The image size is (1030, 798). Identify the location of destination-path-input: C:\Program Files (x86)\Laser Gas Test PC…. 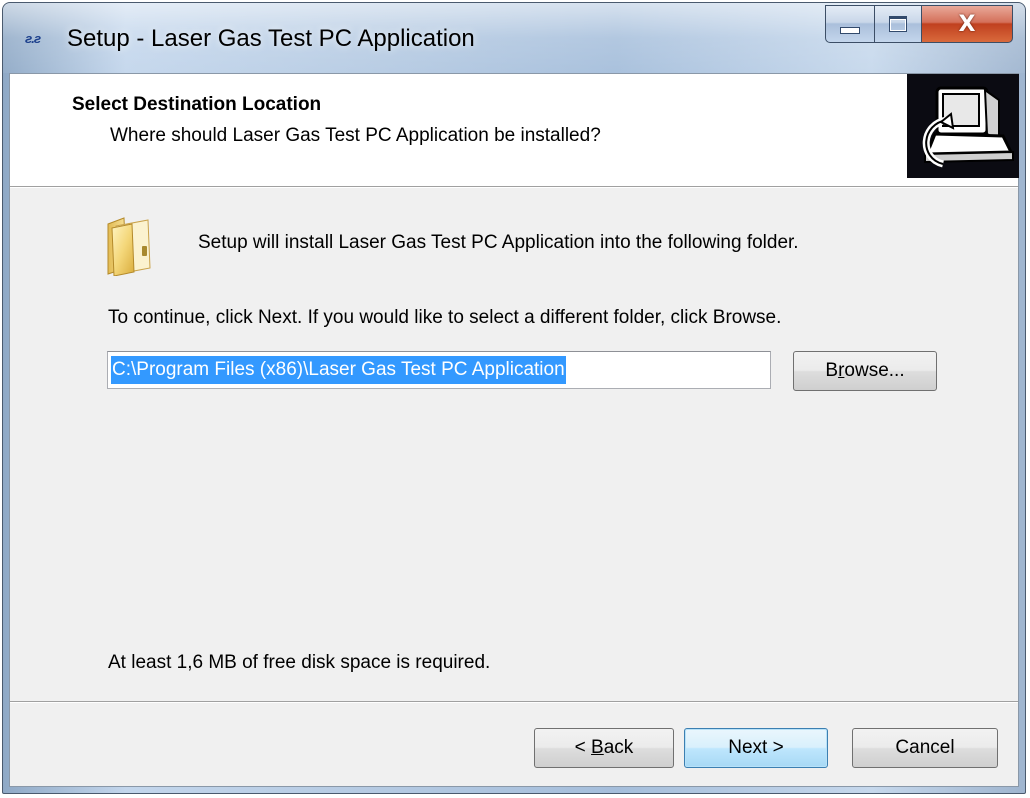
(439, 370).